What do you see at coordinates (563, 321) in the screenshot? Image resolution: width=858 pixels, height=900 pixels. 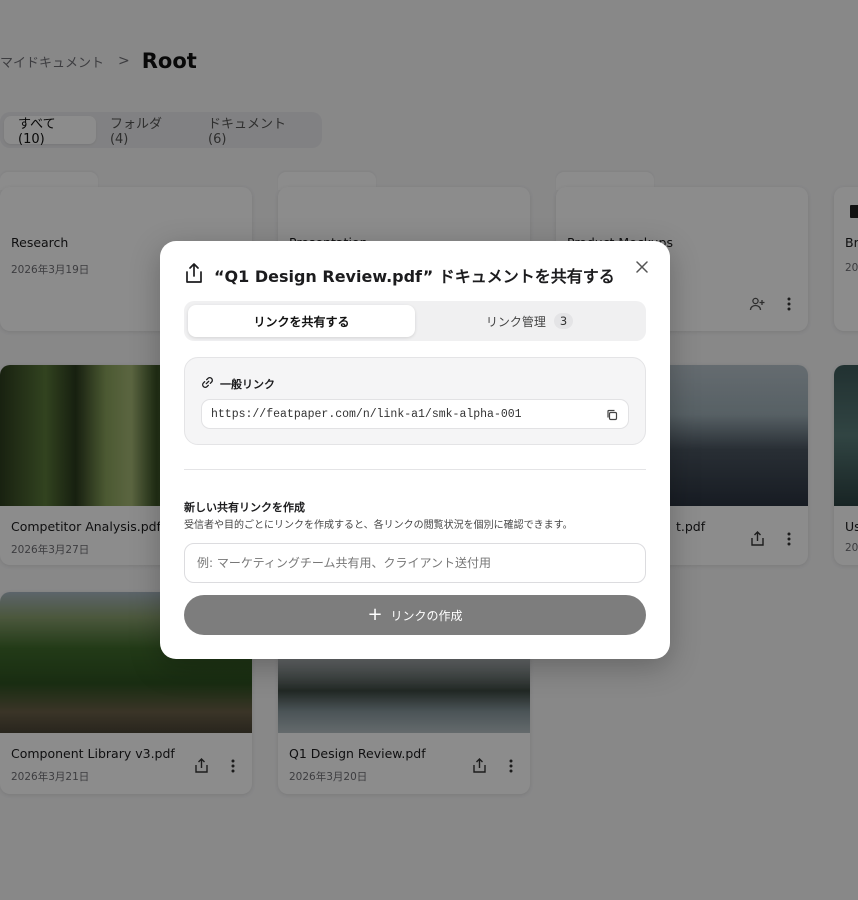 I see `count-badge: 3` at bounding box center [563, 321].